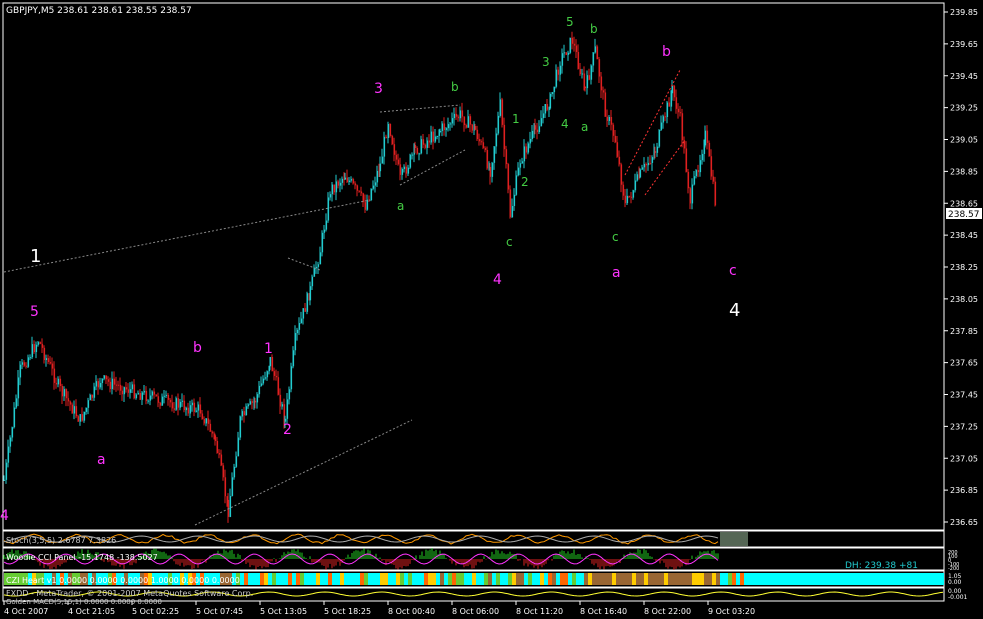  I want to click on time-label: 8 Oct 11:20, so click(539, 611).